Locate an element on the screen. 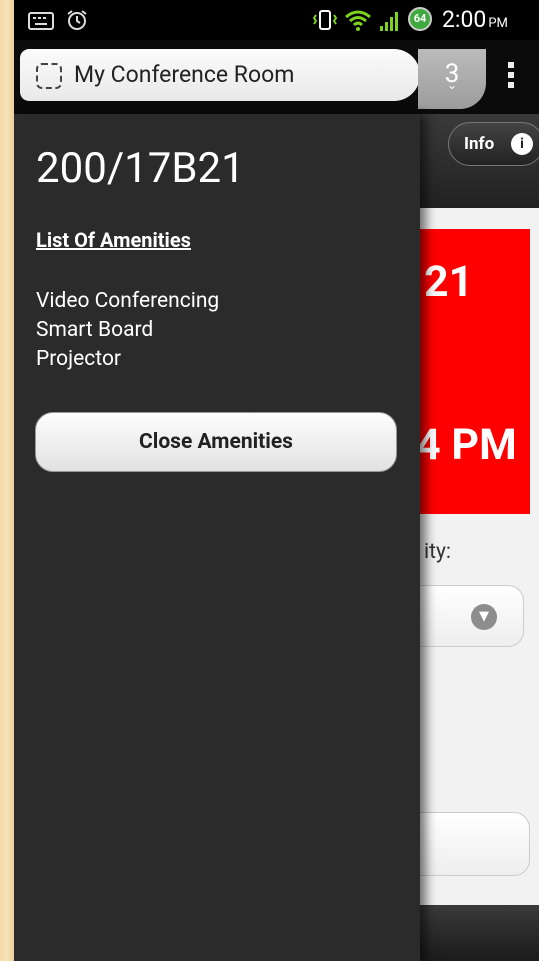 The image size is (539, 961). tab-switcher-button: 3 ⌄ is located at coordinates (452, 79).